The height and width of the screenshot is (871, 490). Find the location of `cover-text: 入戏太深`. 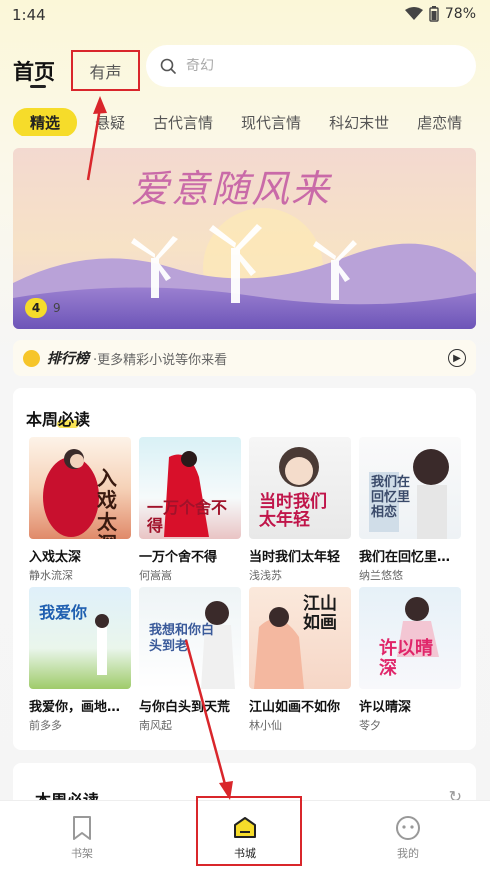

cover-text: 入戏太深 is located at coordinates (107, 502).